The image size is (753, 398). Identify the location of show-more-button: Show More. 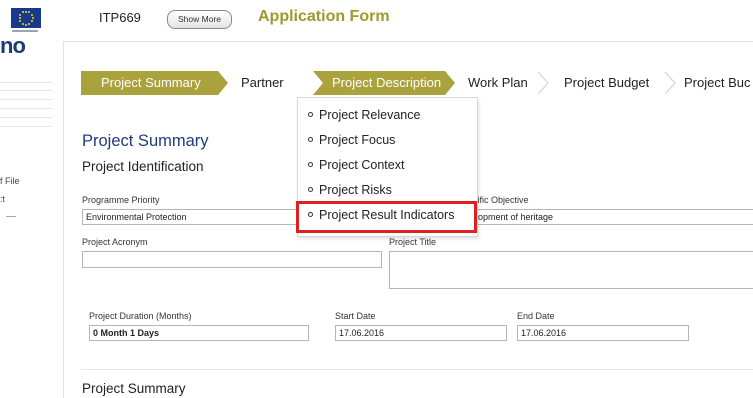
(199, 19).